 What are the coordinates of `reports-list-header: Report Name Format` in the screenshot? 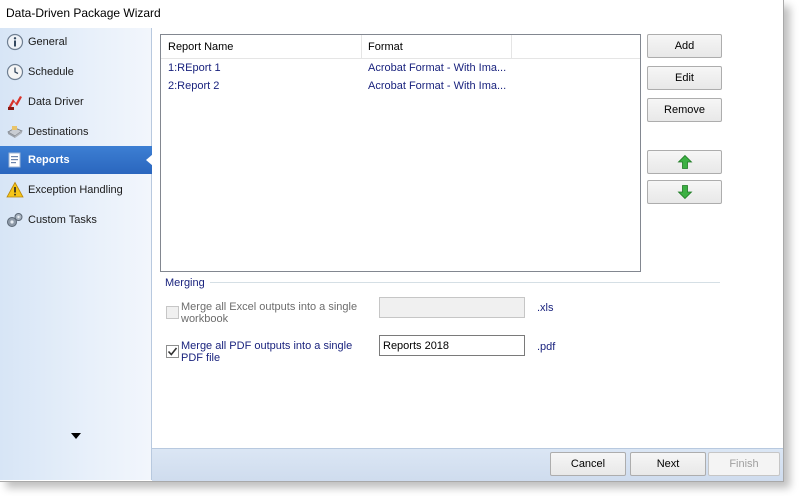 It's located at (400, 47).